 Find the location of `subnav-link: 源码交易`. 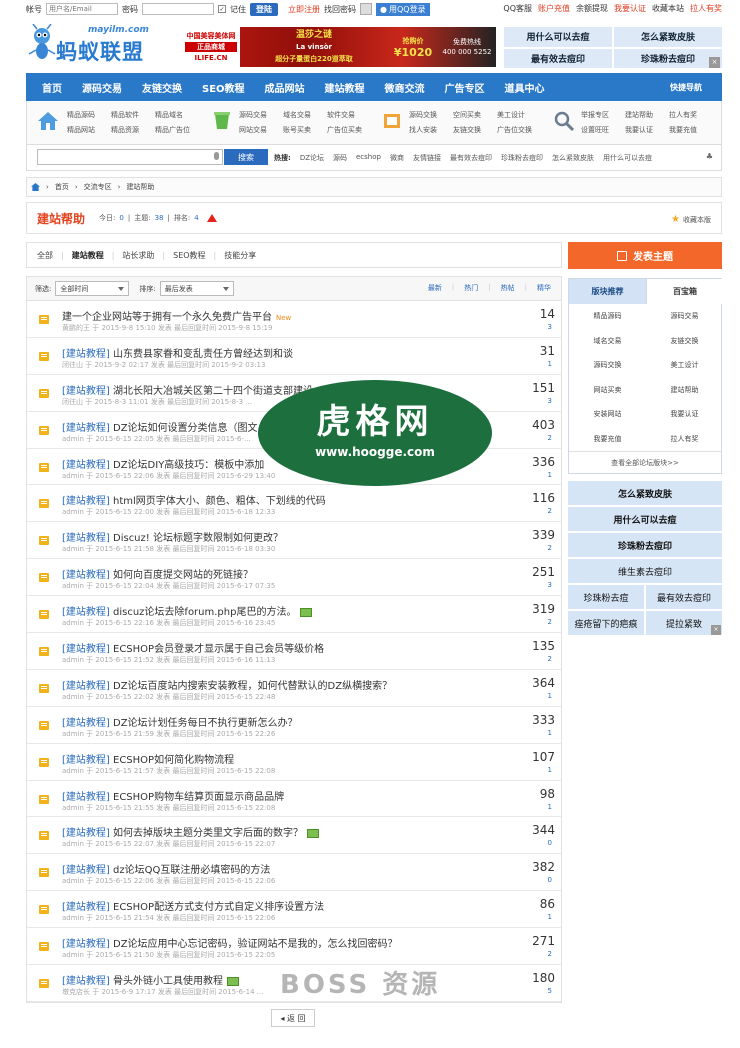

subnav-link: 源码交易 is located at coordinates (253, 115).